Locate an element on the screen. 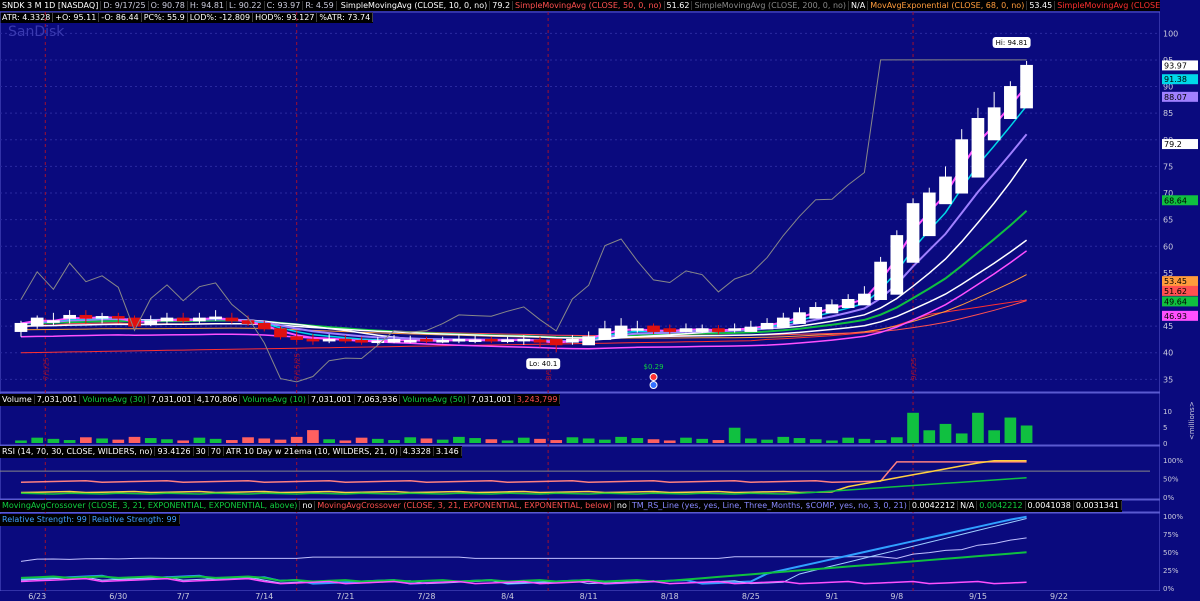  x-tick: 8/18 is located at coordinates (670, 596).